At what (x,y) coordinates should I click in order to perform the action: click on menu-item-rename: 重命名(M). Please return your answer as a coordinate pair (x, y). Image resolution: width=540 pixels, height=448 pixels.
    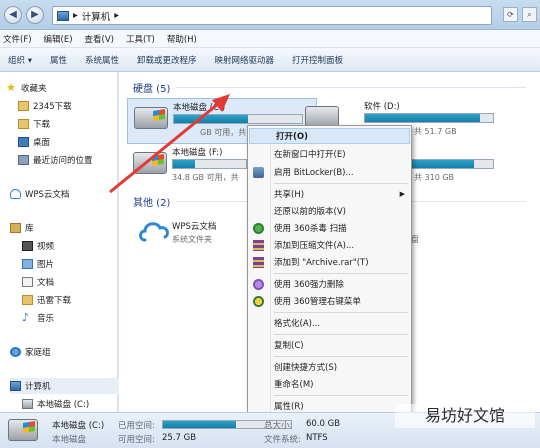
    Looking at the image, I should click on (329, 384).